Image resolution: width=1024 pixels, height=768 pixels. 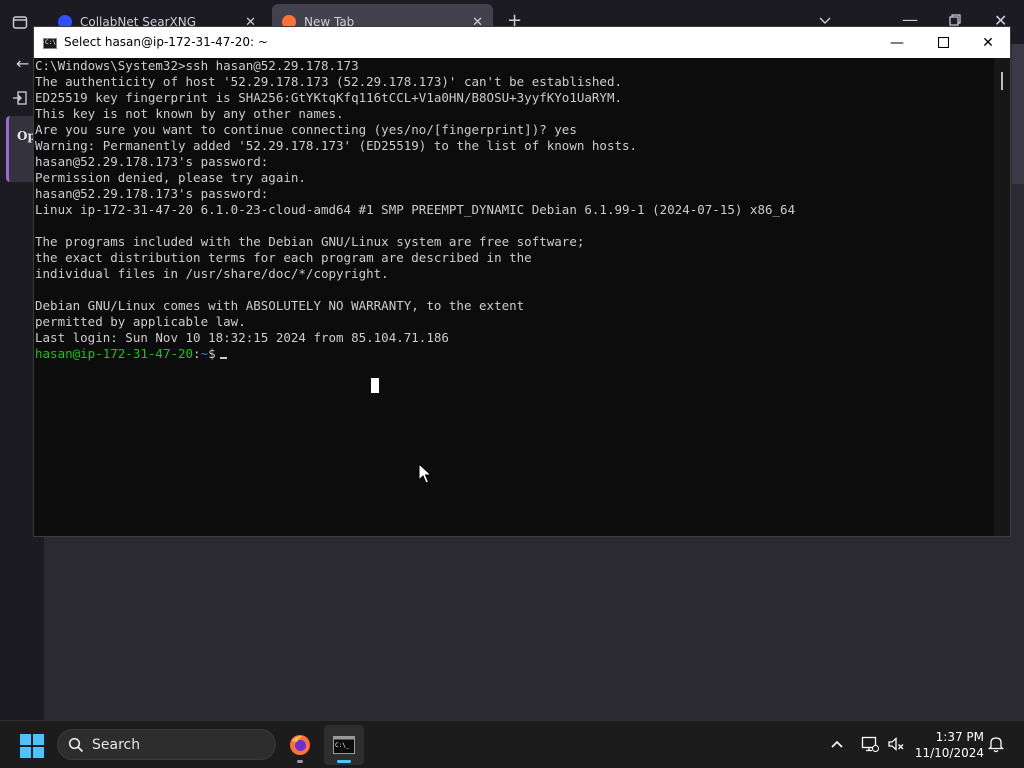 What do you see at coordinates (837, 745) in the screenshot?
I see `show-hidden-icons-chevron-icon` at bounding box center [837, 745].